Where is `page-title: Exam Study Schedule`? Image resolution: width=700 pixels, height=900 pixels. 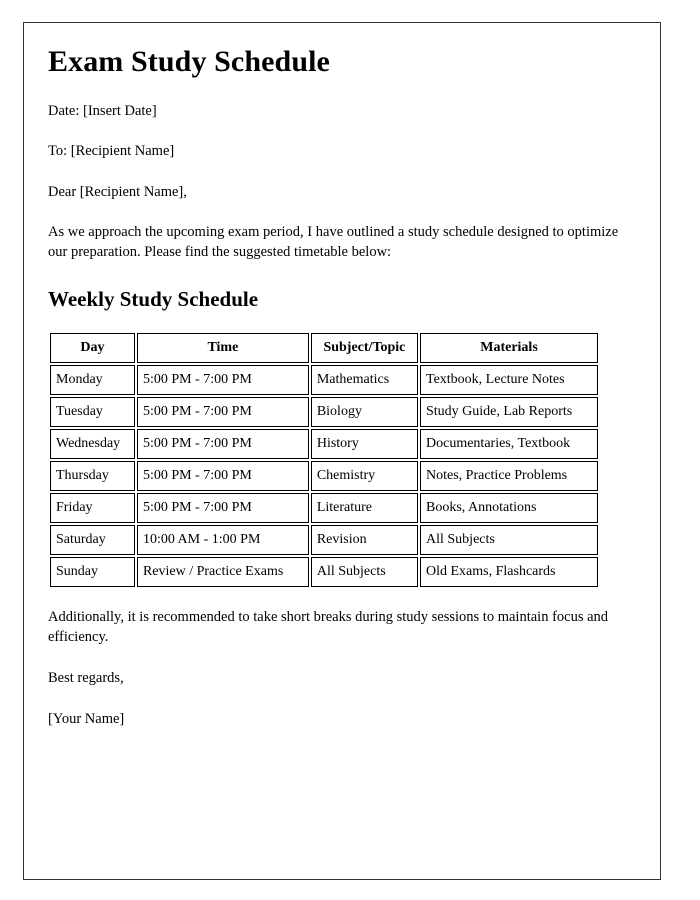 page-title: Exam Study Schedule is located at coordinates (189, 61).